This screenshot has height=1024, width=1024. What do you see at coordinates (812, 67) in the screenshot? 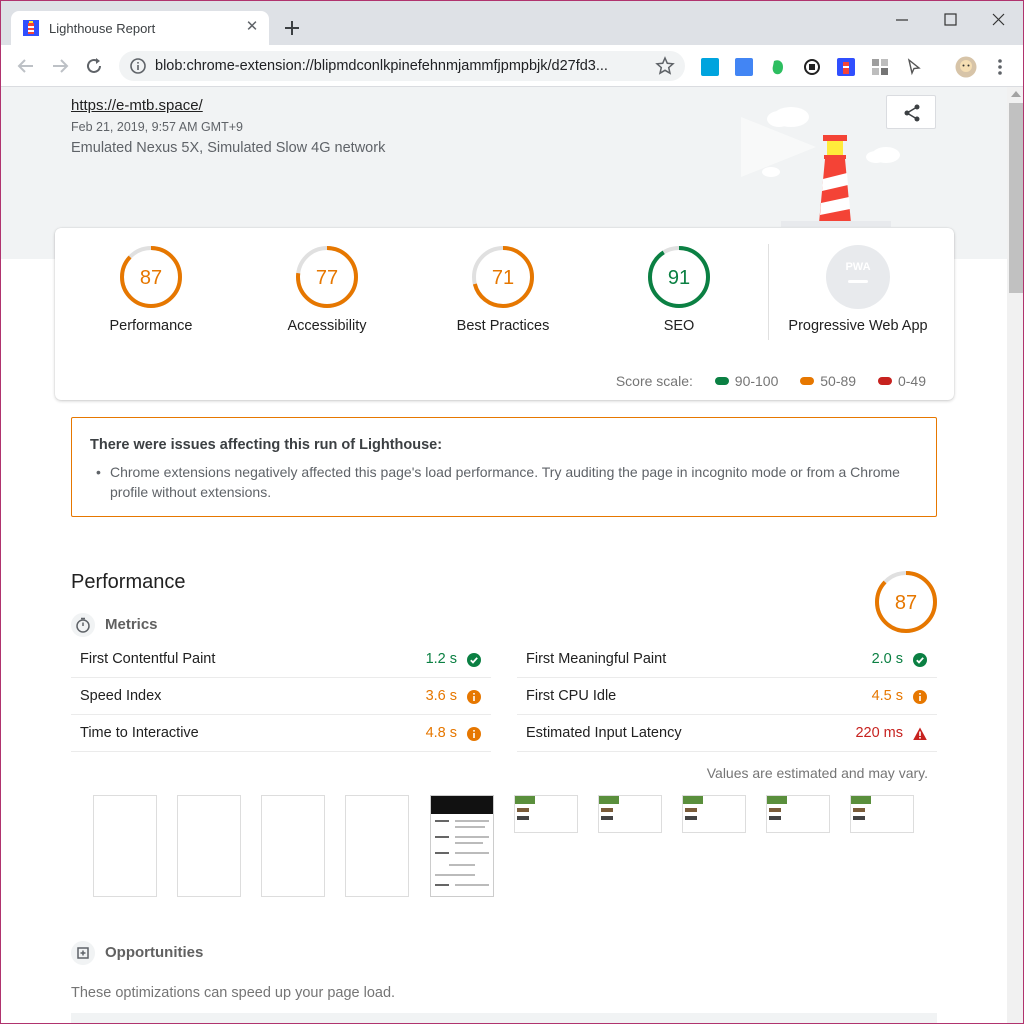
I see `record-icon` at bounding box center [812, 67].